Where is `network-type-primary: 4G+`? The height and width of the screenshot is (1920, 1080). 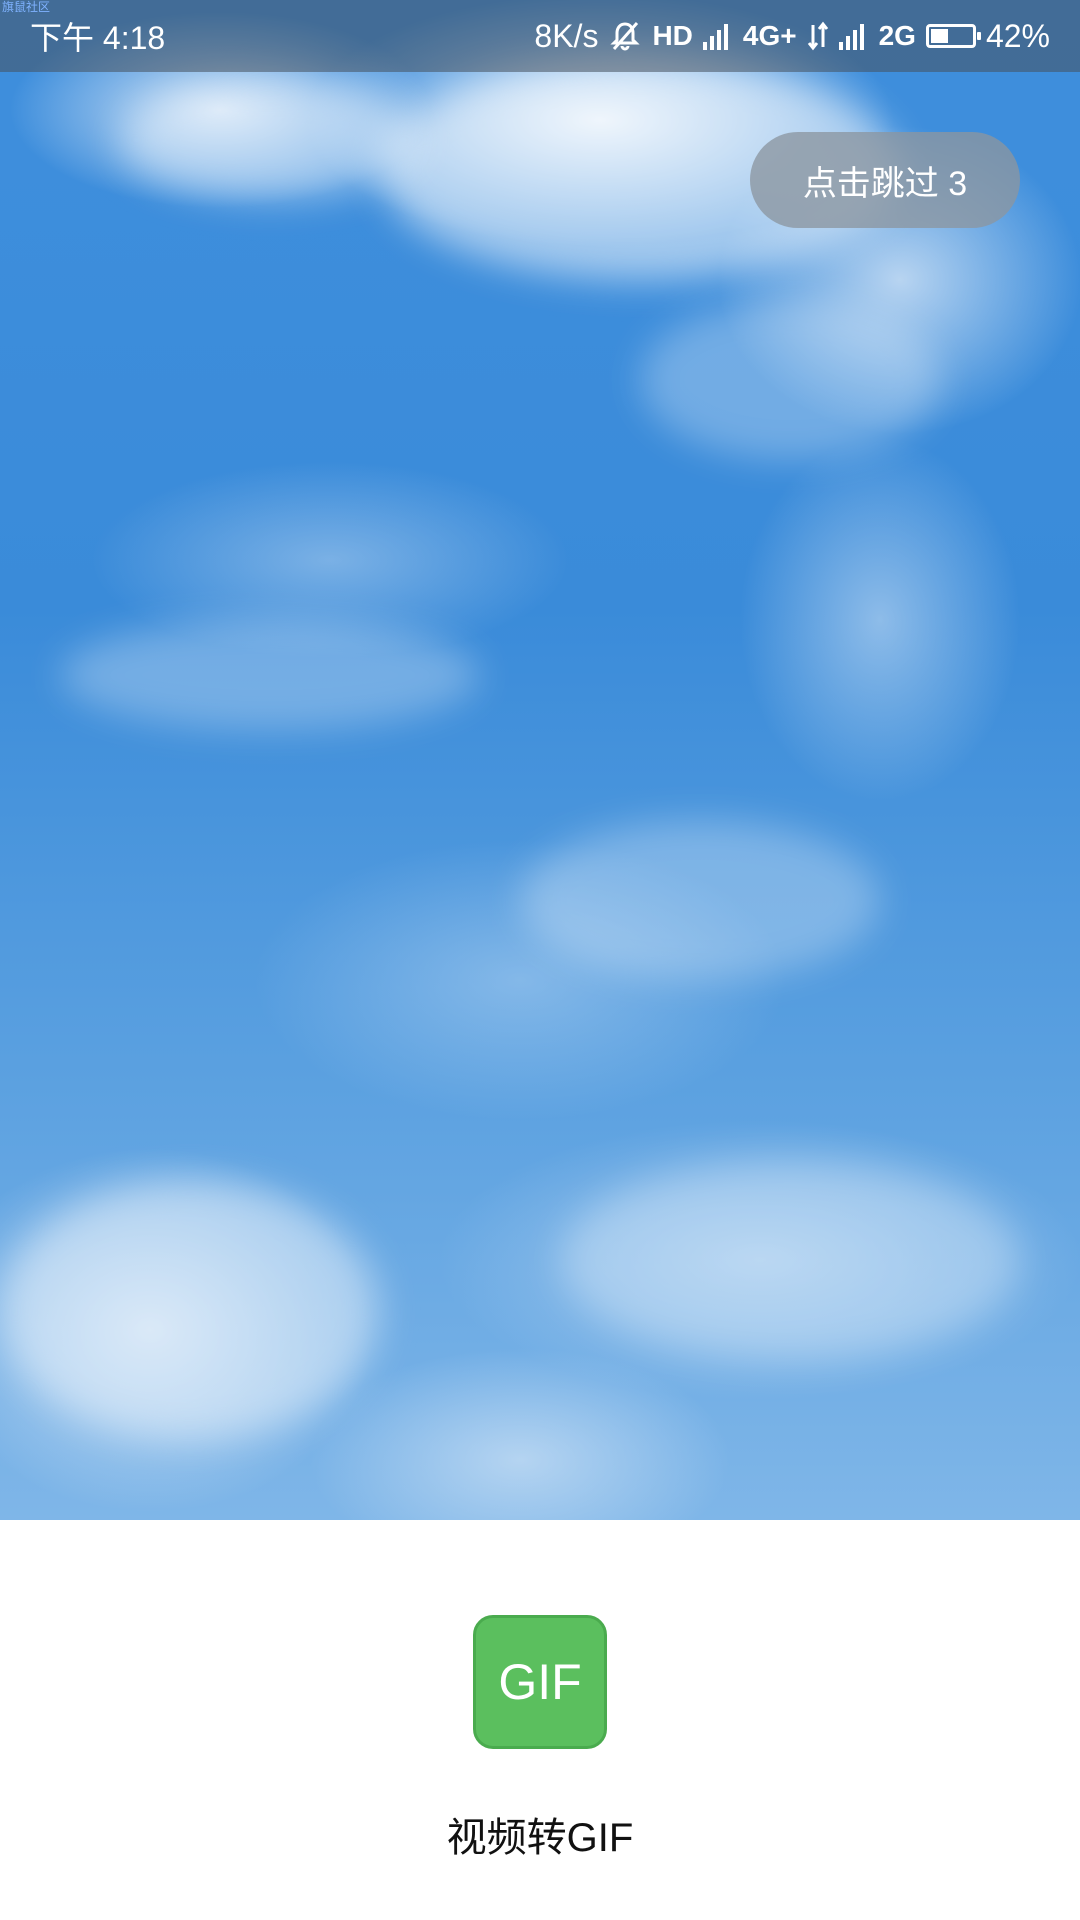
network-type-primary: 4G+ is located at coordinates (769, 35).